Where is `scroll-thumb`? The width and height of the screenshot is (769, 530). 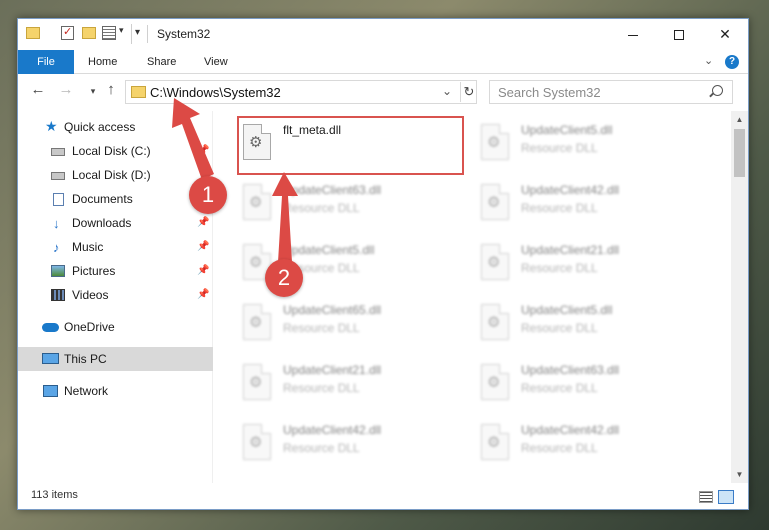 scroll-thumb is located at coordinates (739, 153).